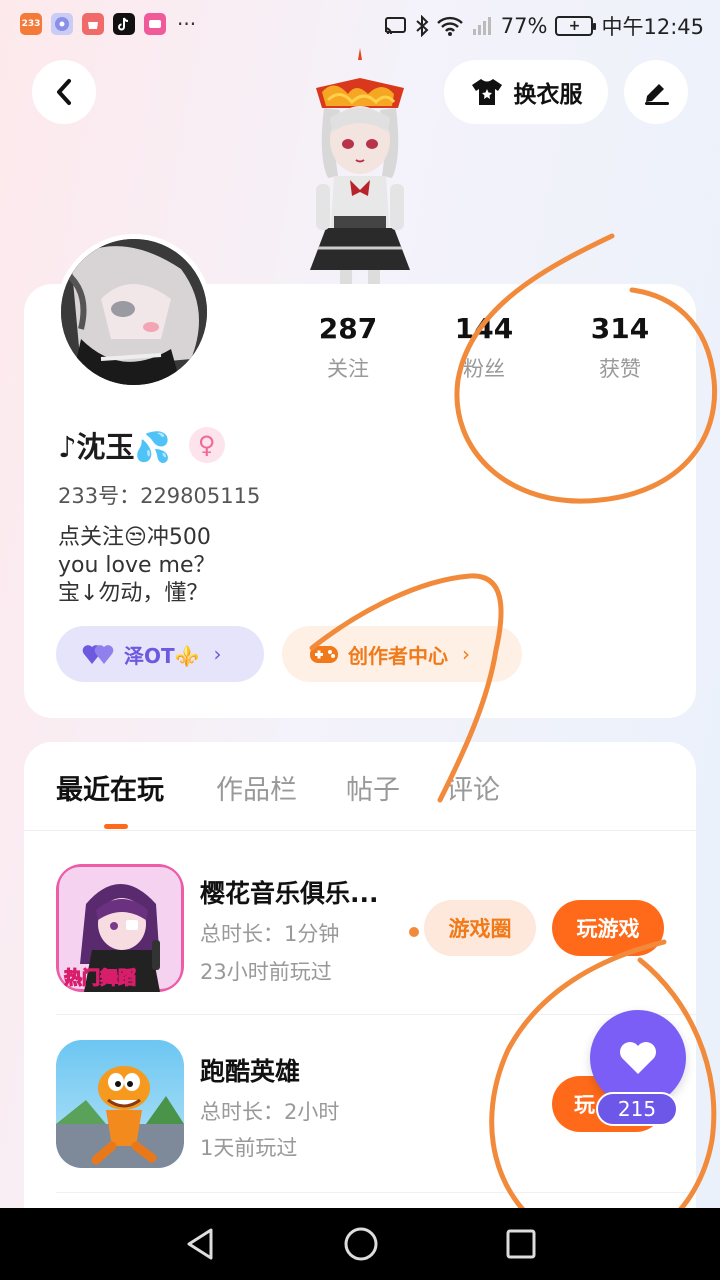 This screenshot has height=1280, width=720. What do you see at coordinates (31, 24) in the screenshot?
I see `app-233-icon: 233` at bounding box center [31, 24].